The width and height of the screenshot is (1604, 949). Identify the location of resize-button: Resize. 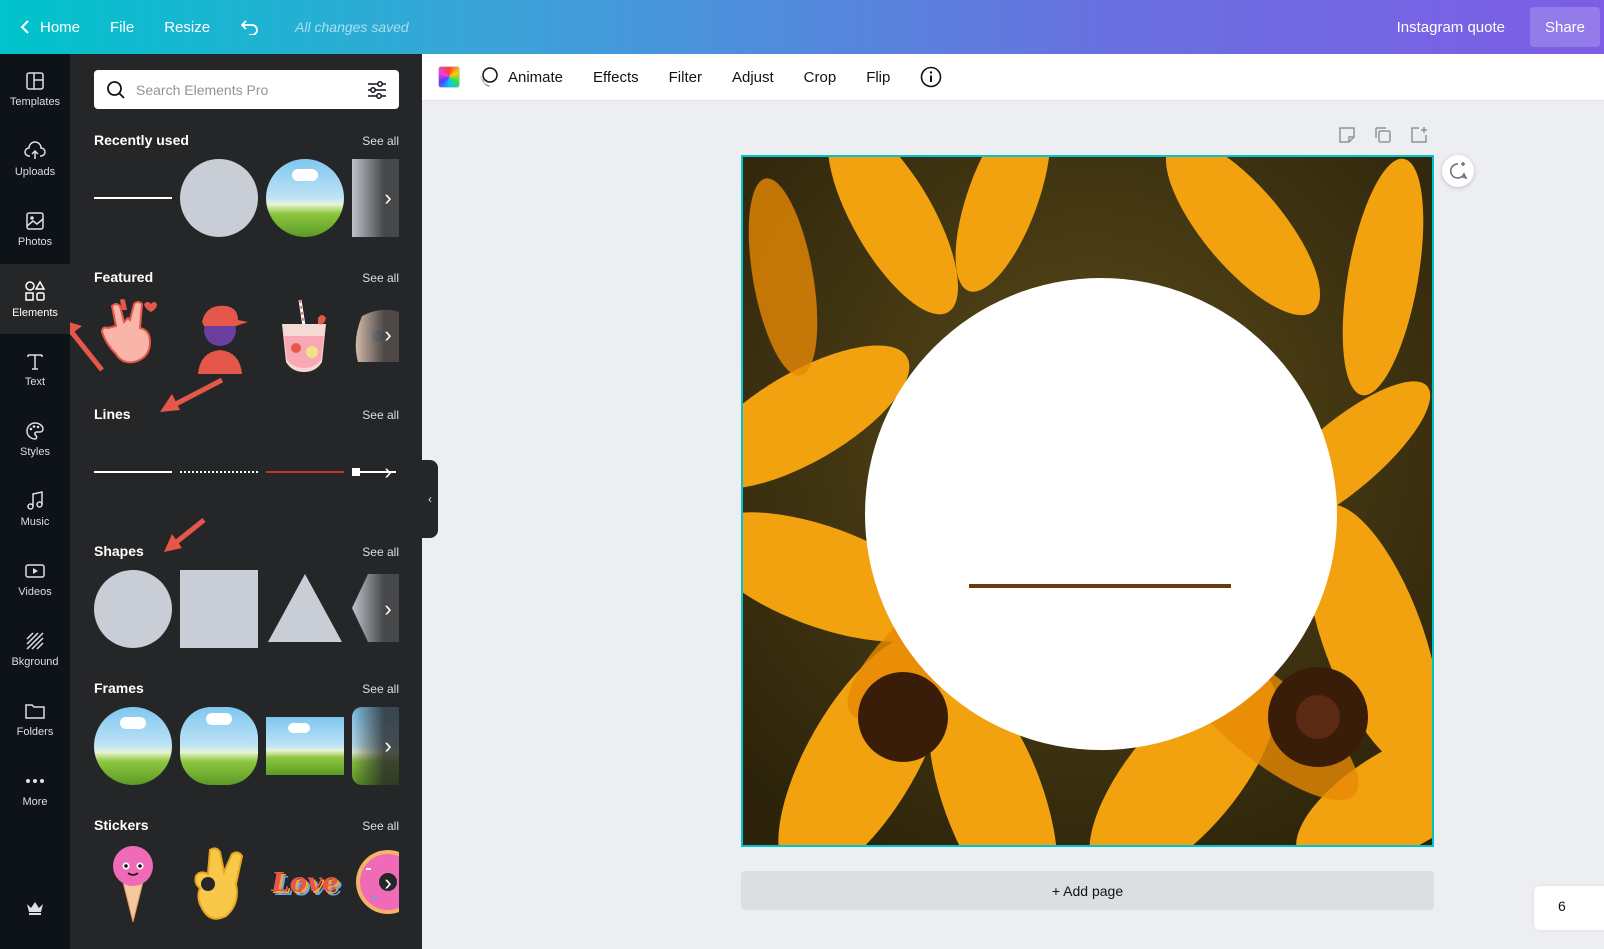
(187, 27).